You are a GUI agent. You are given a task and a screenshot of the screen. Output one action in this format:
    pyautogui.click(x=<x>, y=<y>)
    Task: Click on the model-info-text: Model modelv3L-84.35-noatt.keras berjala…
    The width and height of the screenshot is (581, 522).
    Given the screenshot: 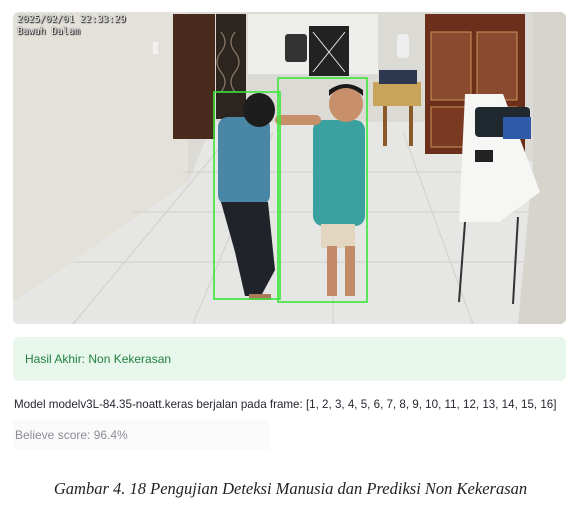 What is the action you would take?
    pyautogui.click(x=285, y=404)
    